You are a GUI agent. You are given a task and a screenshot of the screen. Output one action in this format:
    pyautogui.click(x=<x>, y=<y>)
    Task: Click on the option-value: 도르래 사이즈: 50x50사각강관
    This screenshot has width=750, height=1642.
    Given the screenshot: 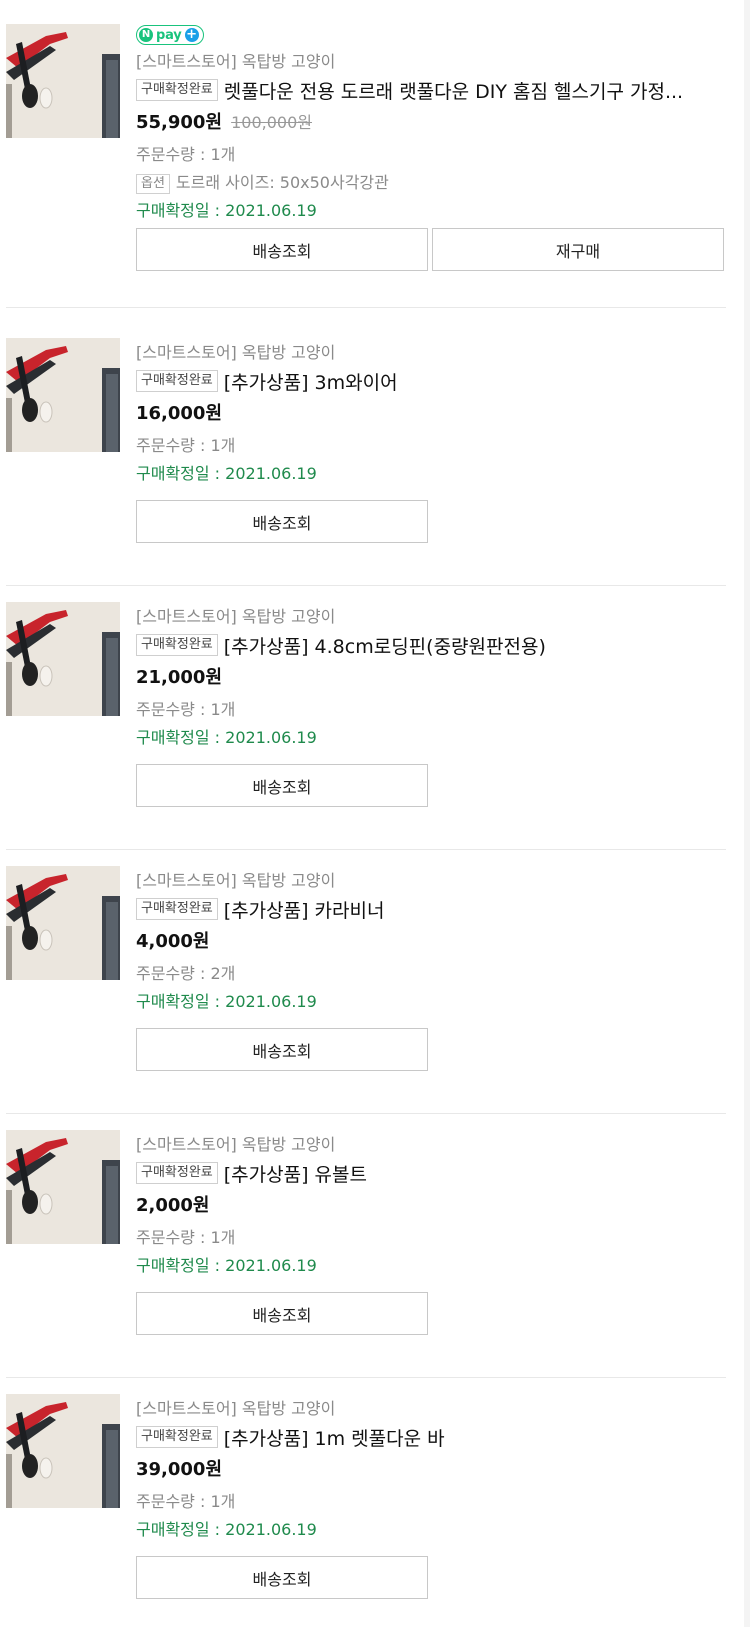 What is the action you would take?
    pyautogui.click(x=282, y=182)
    